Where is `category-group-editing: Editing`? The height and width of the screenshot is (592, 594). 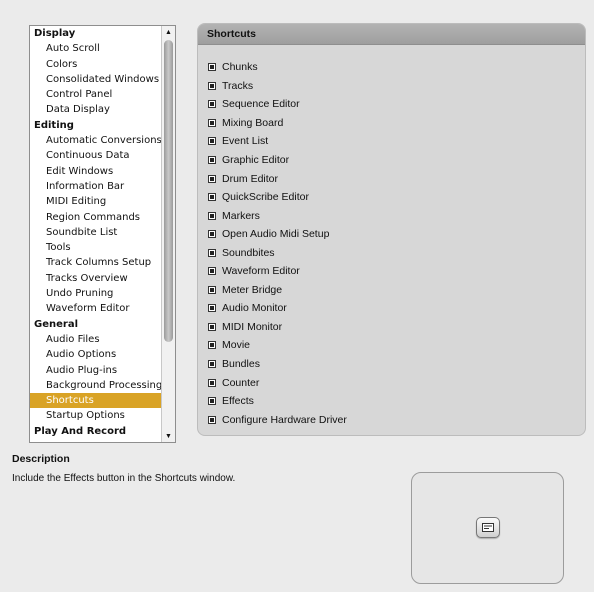
category-group-editing: Editing is located at coordinates (95, 125).